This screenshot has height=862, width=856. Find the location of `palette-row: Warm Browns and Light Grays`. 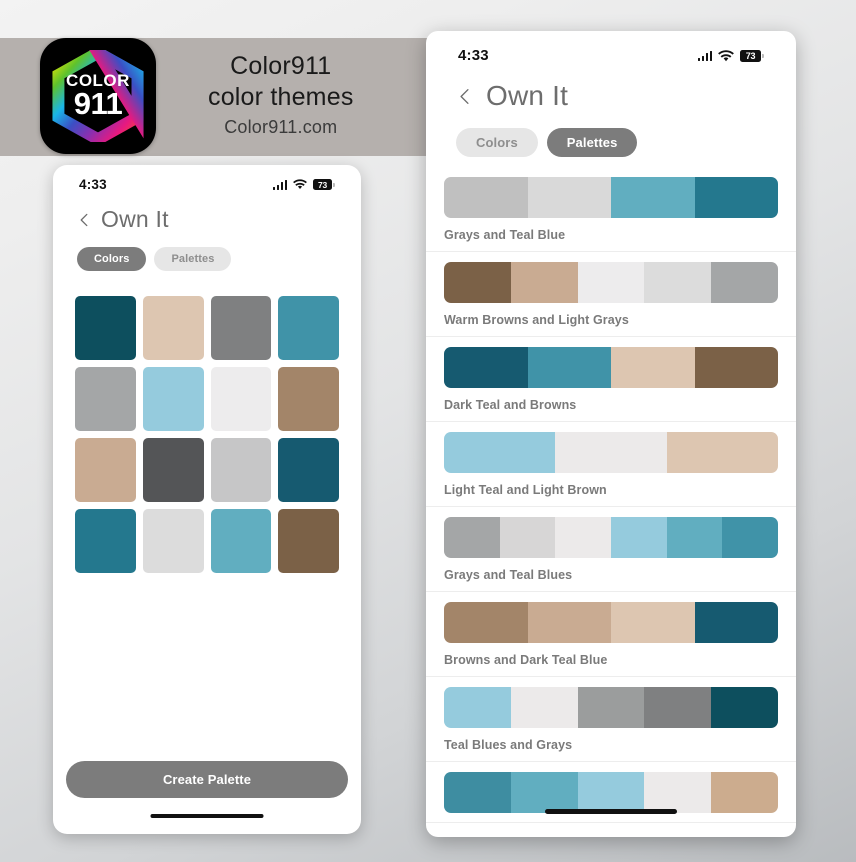

palette-row: Warm Browns and Light Grays is located at coordinates (611, 294).